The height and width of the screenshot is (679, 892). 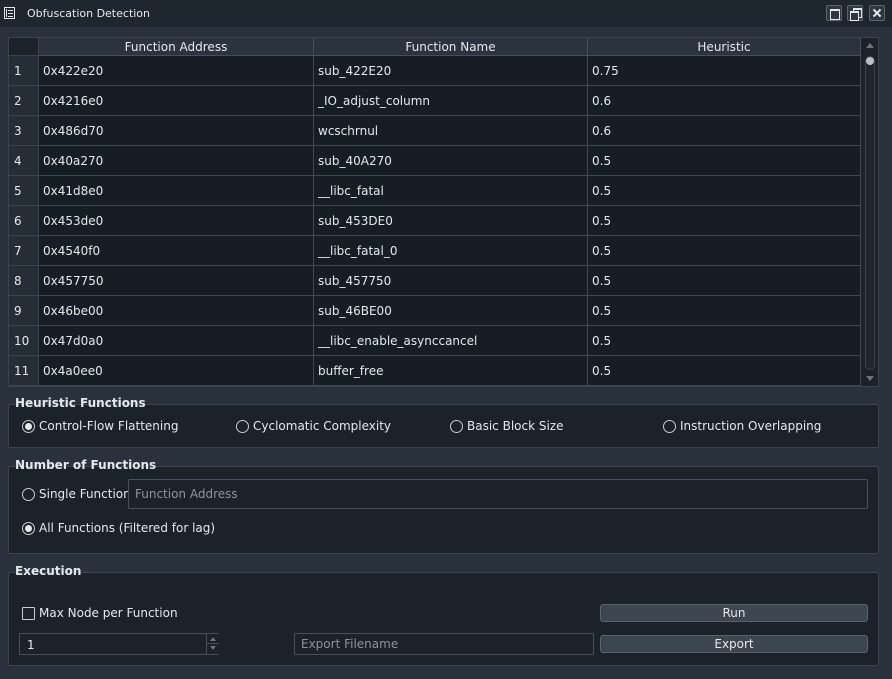 What do you see at coordinates (24, 161) in the screenshot?
I see `row-header: 4` at bounding box center [24, 161].